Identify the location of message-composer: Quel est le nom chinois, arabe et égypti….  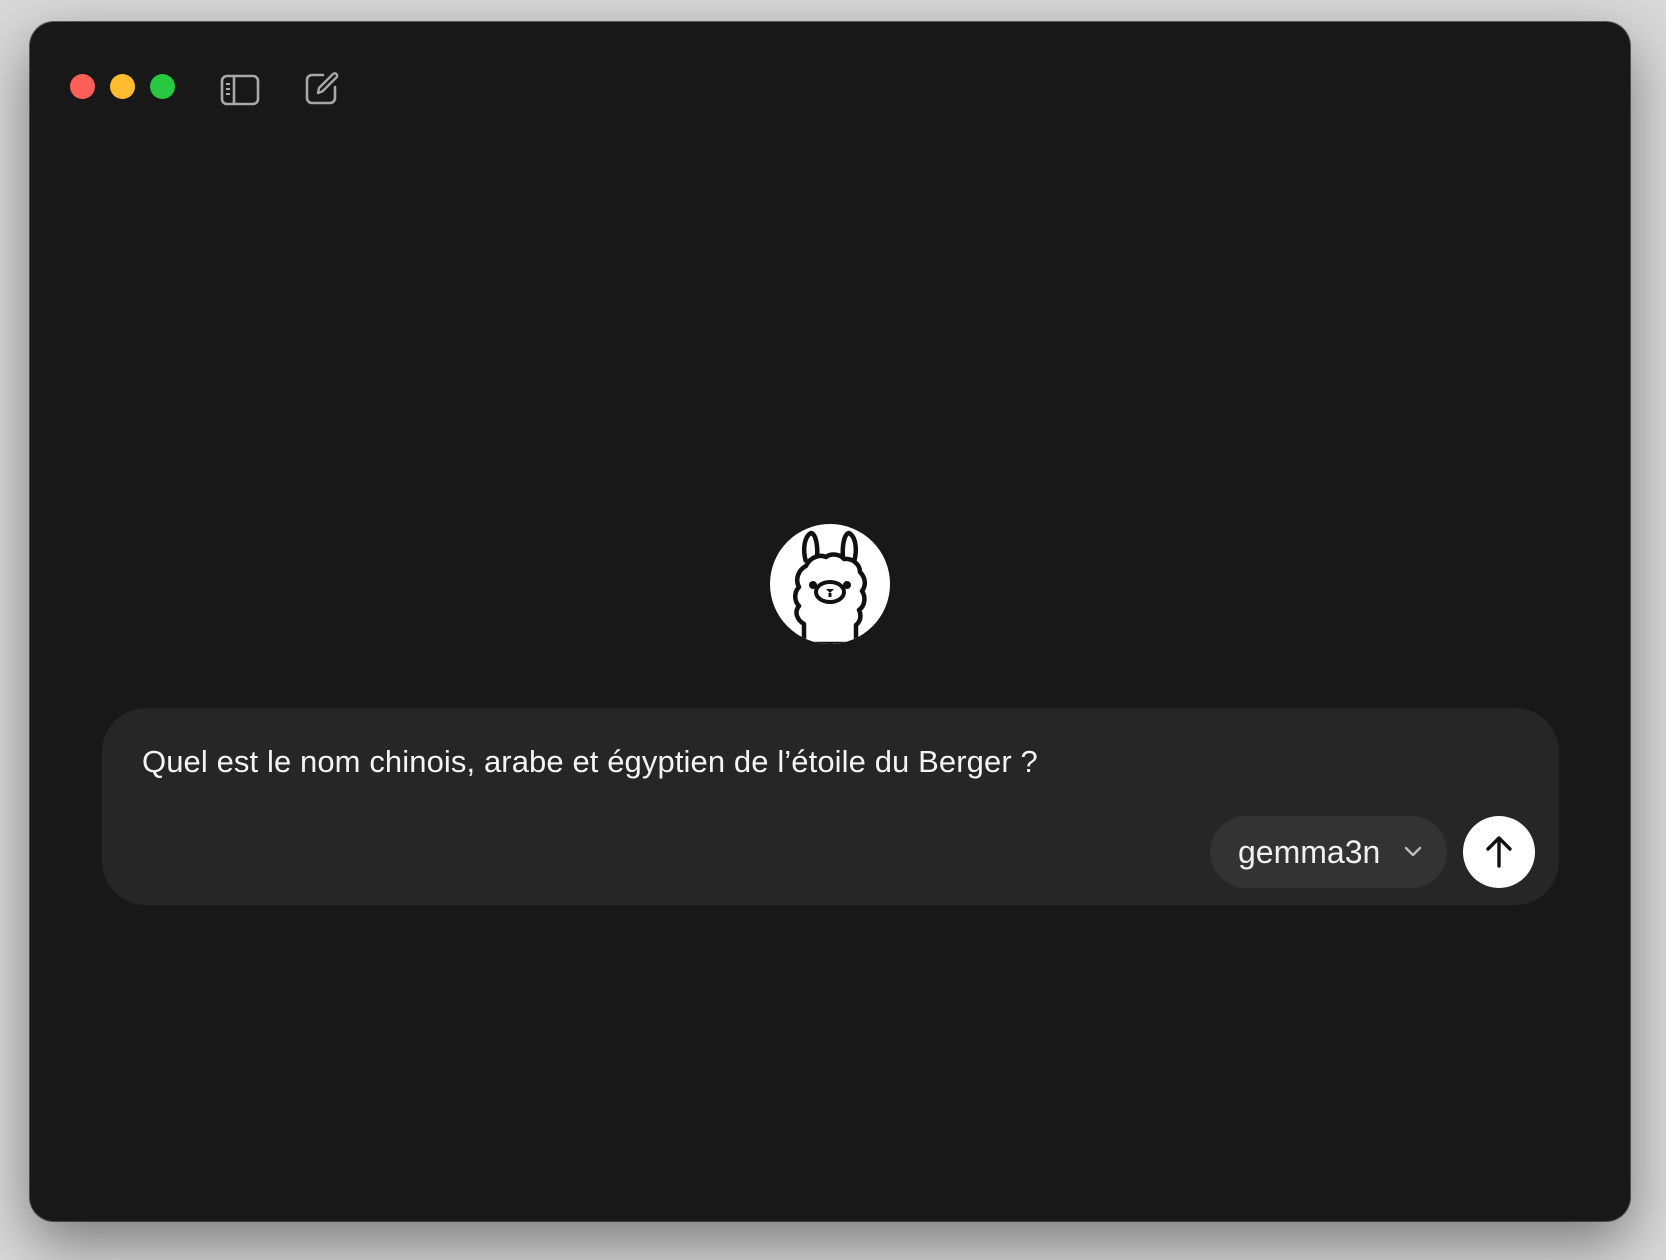
(830, 806).